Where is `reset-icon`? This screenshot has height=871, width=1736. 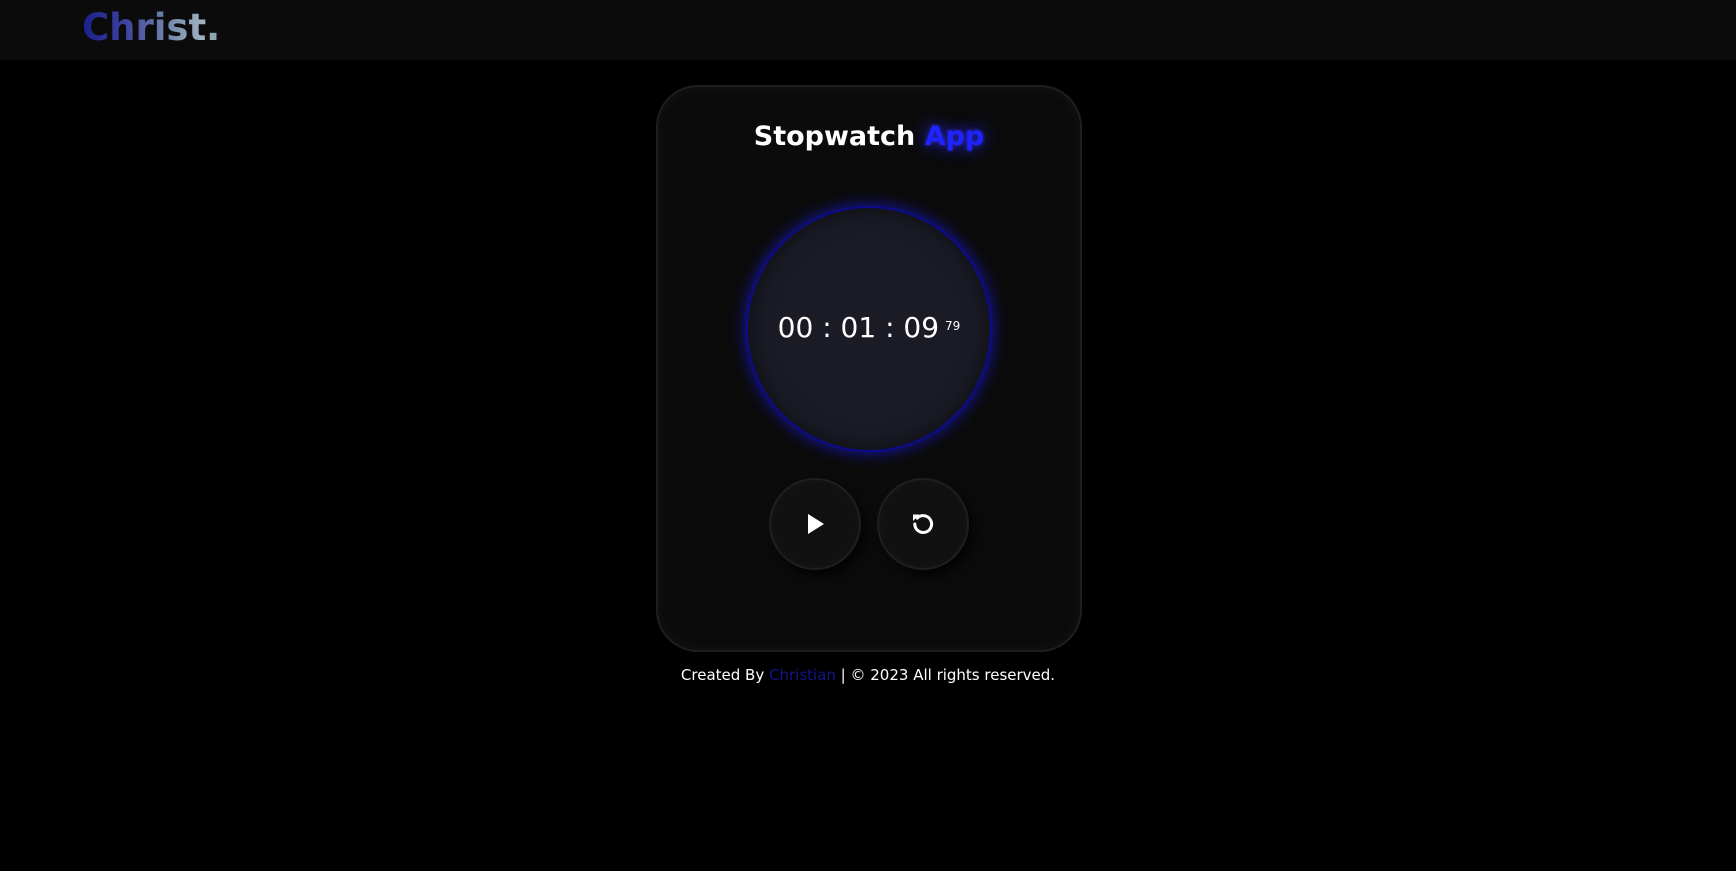 reset-icon is located at coordinates (923, 524).